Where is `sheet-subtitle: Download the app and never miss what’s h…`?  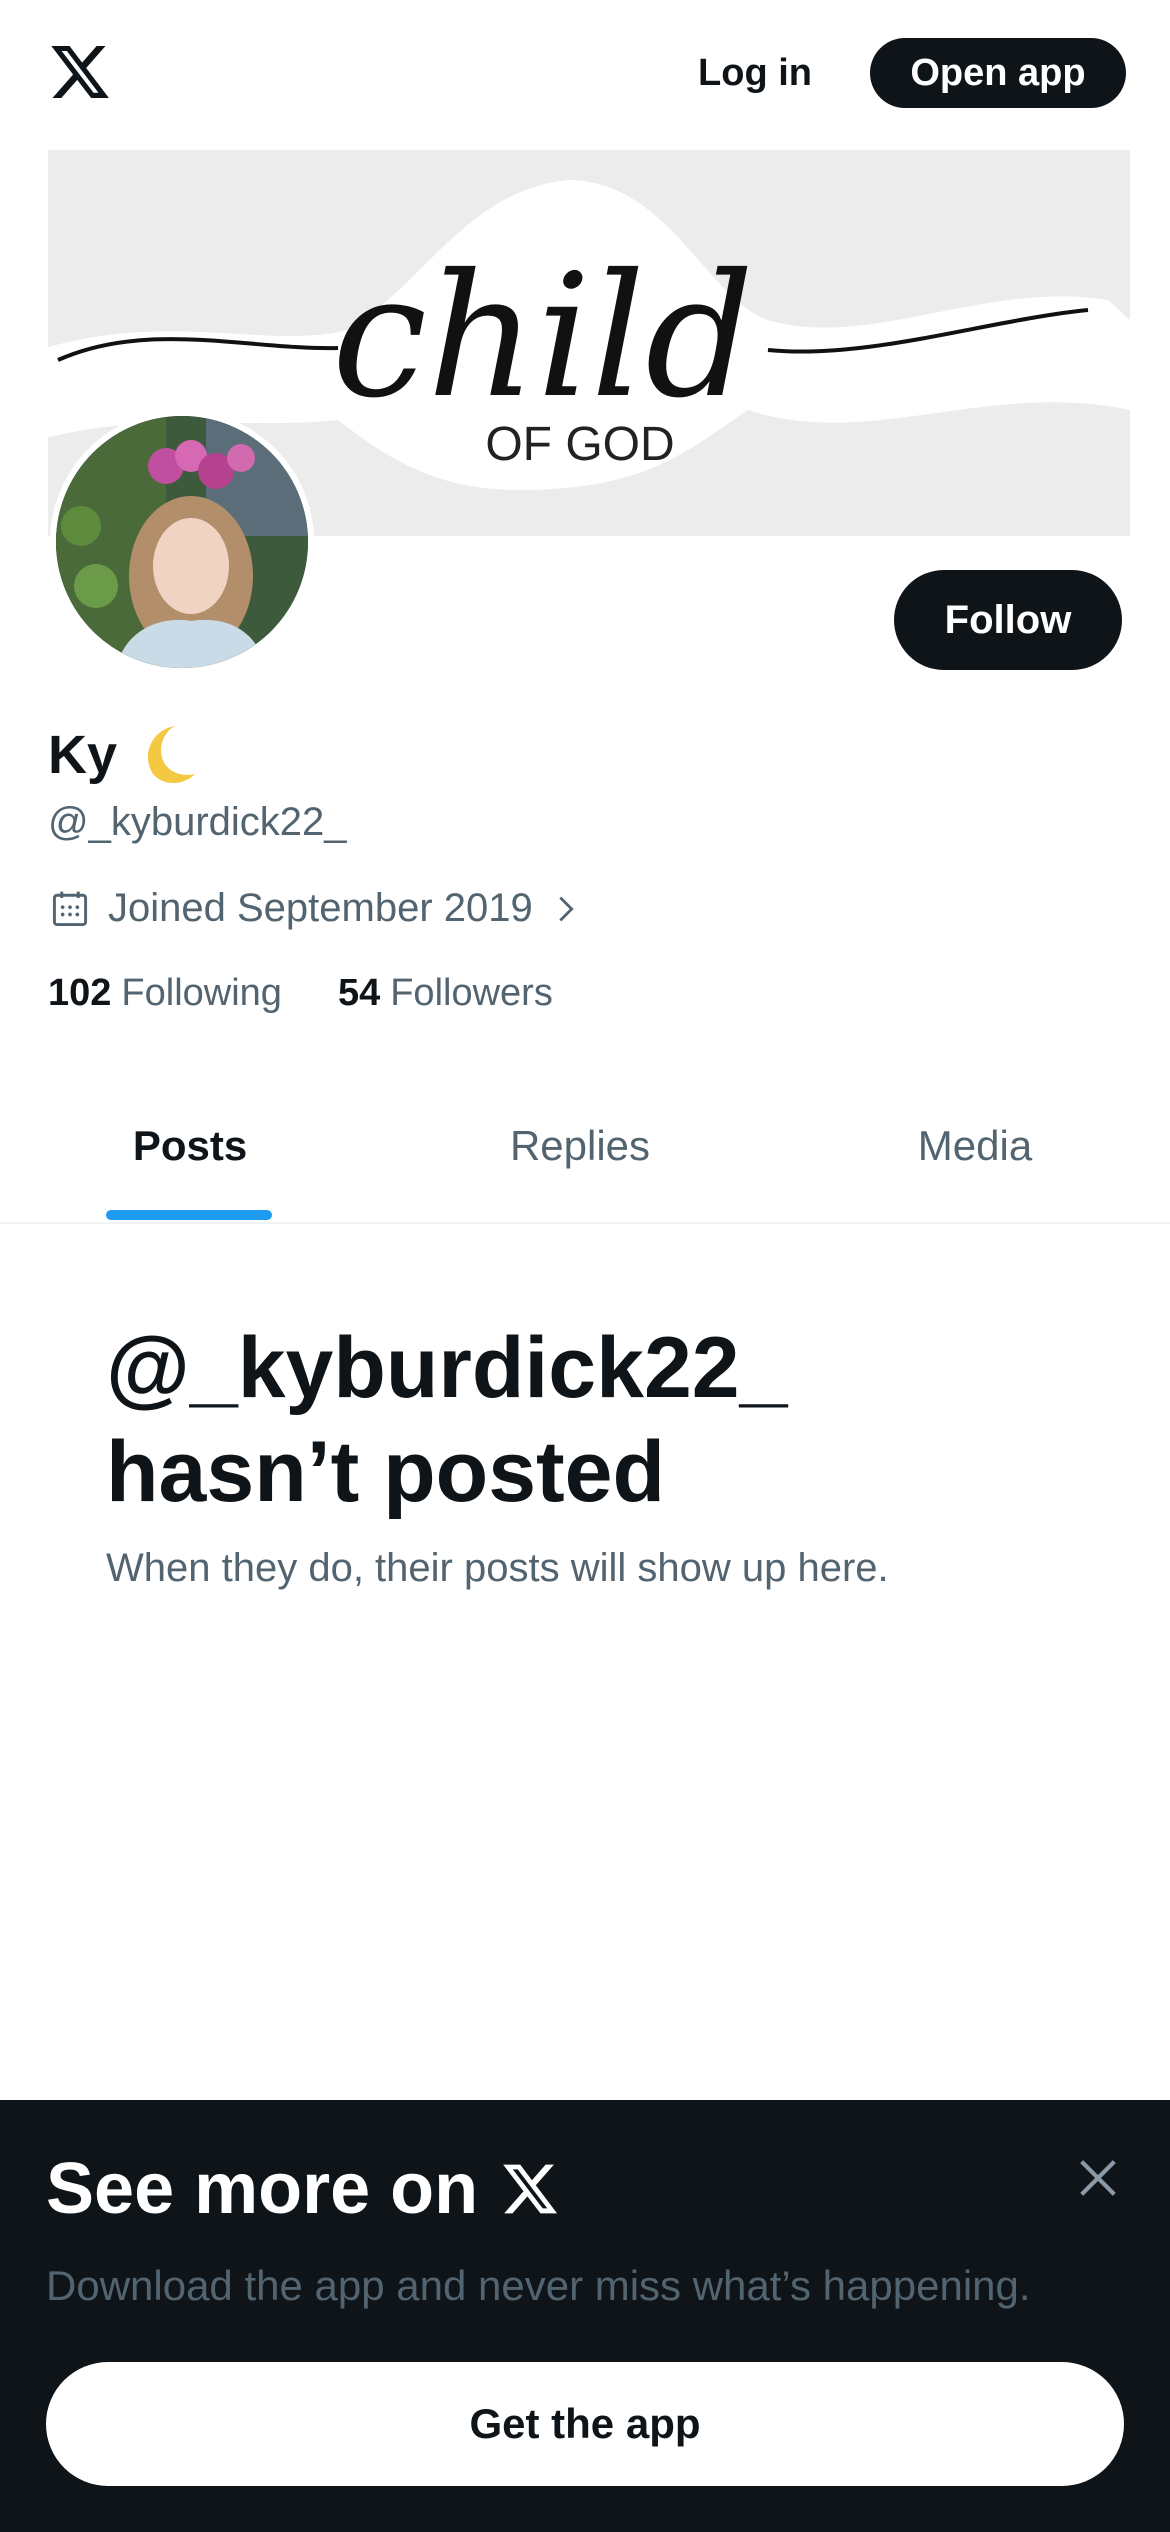
sheet-subtitle: Download the app and never miss what’s h… is located at coordinates (538, 2285).